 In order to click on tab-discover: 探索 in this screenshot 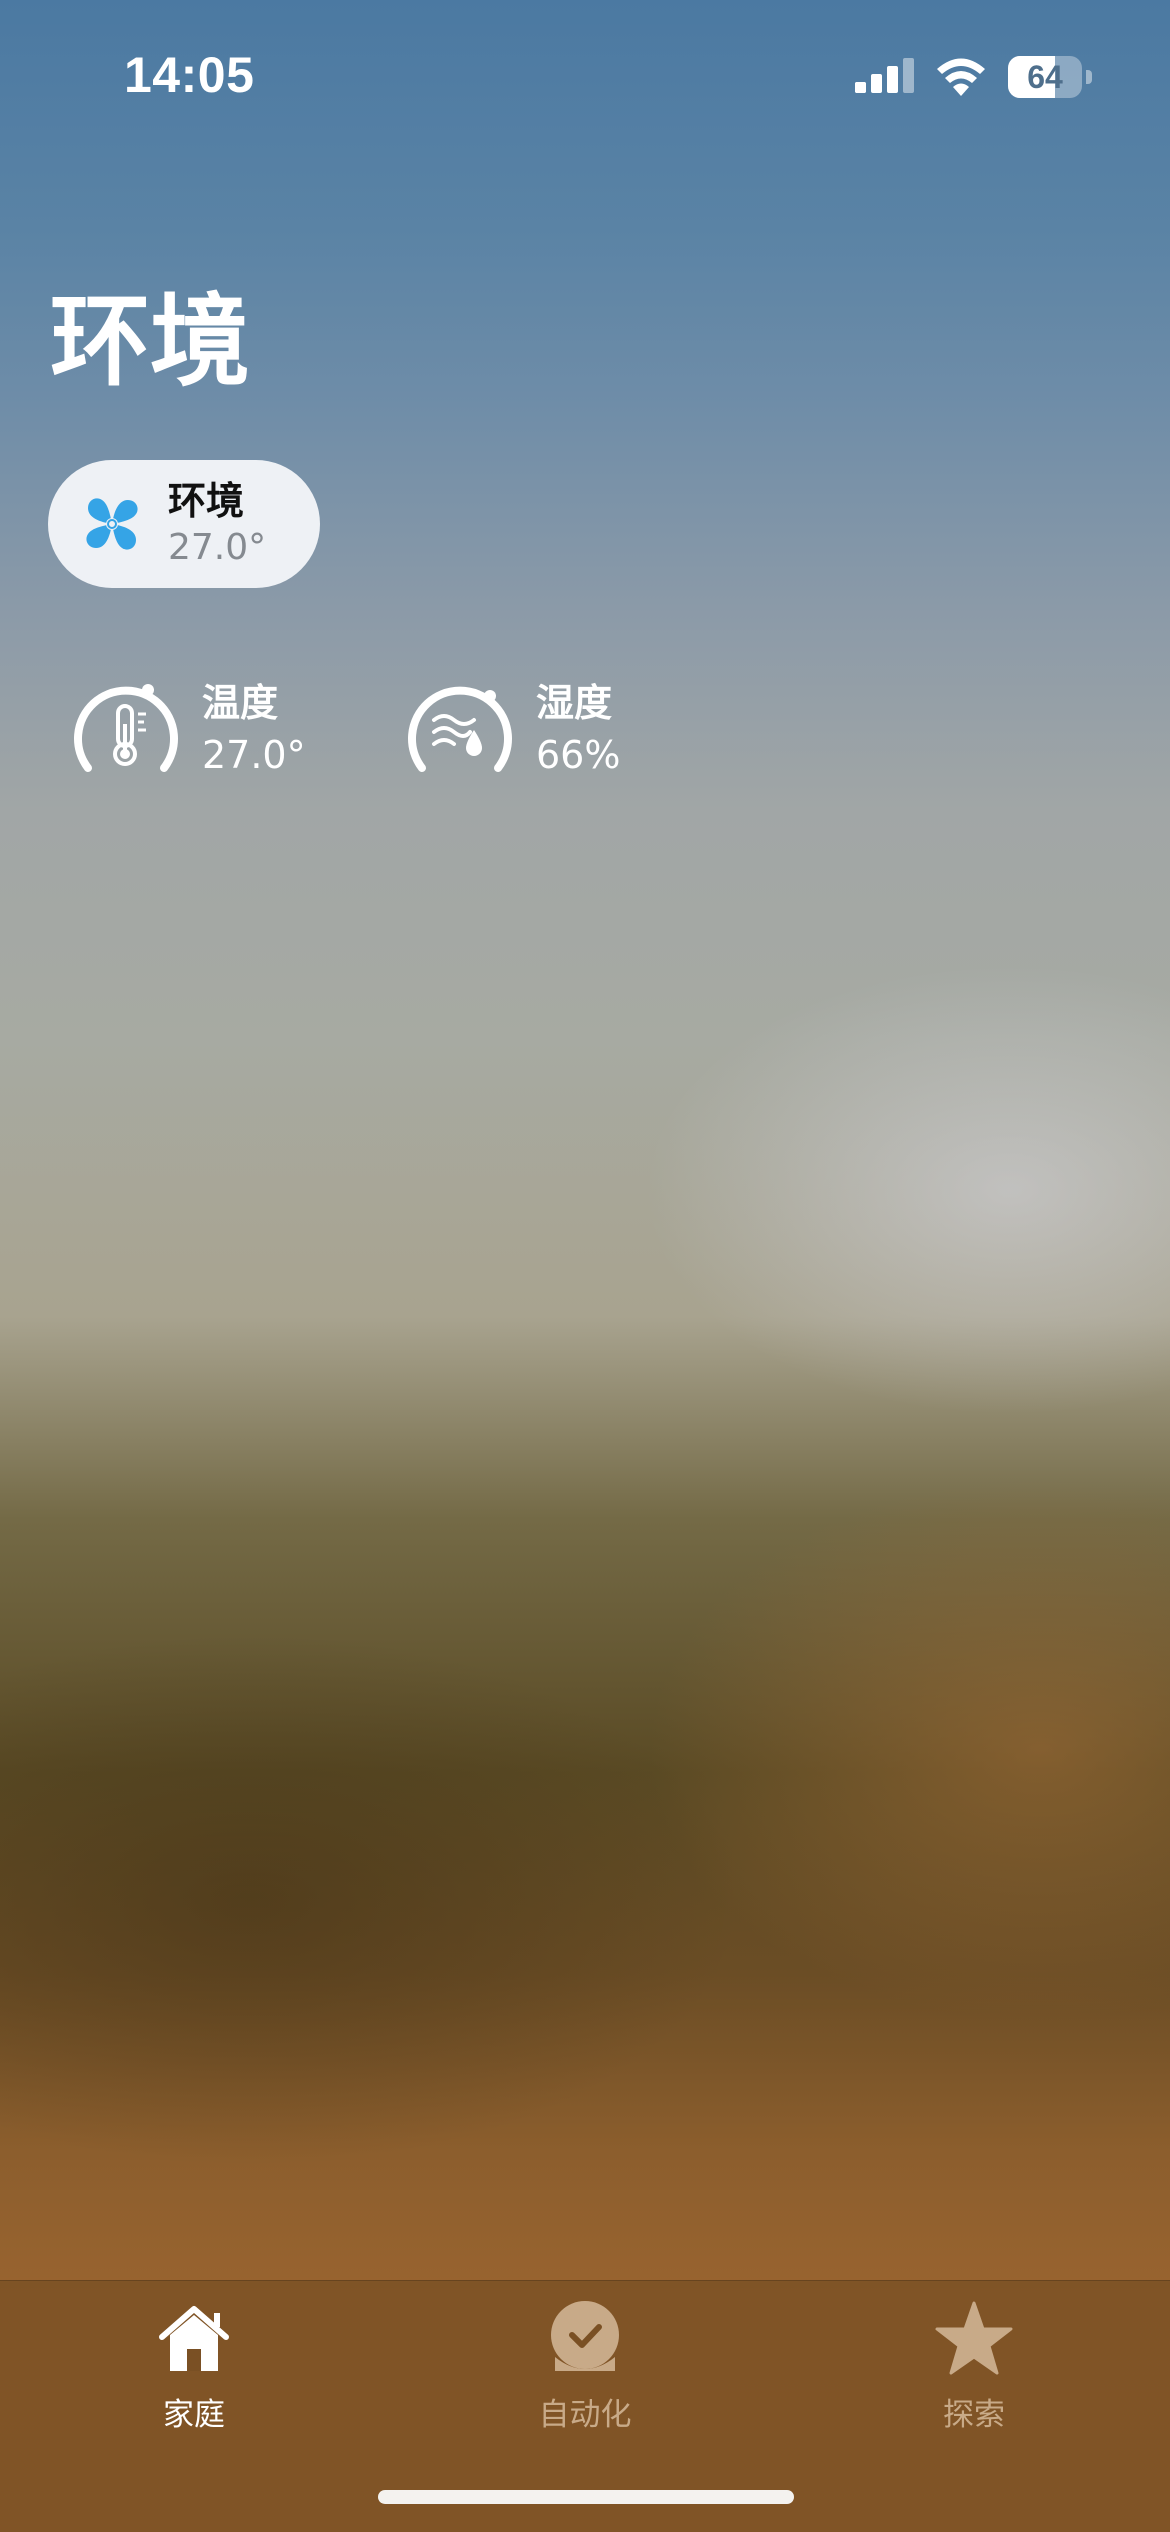, I will do `click(974, 2369)`.